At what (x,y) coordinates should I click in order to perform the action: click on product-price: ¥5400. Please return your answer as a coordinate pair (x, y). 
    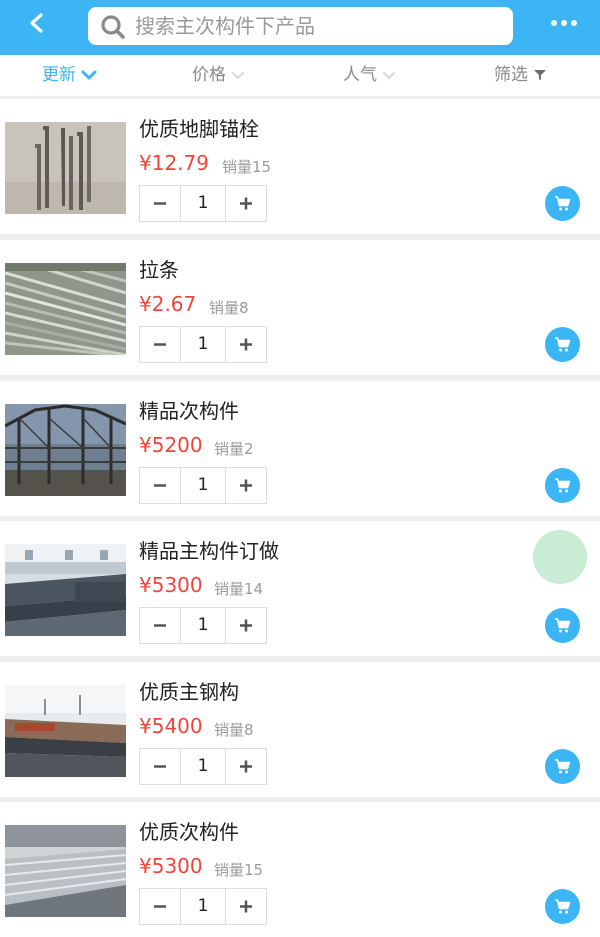
    Looking at the image, I should click on (171, 726).